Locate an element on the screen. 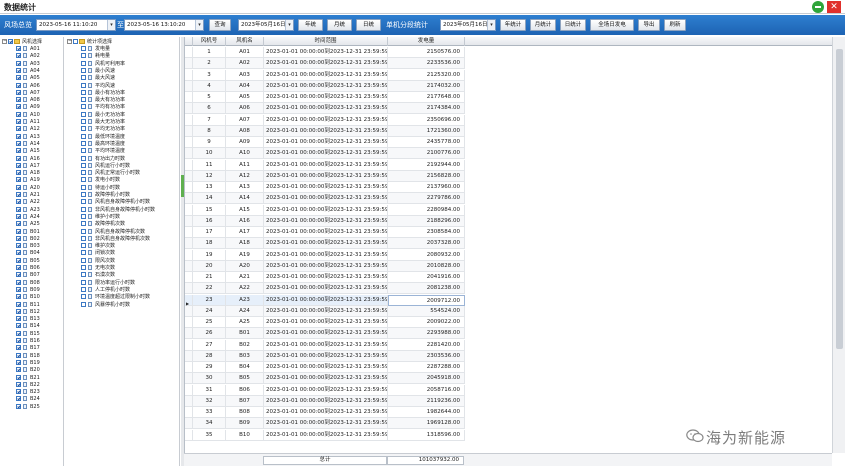 Image resolution: width=845 pixels, height=466 pixels. turbine-item: A09 is located at coordinates (31, 107).